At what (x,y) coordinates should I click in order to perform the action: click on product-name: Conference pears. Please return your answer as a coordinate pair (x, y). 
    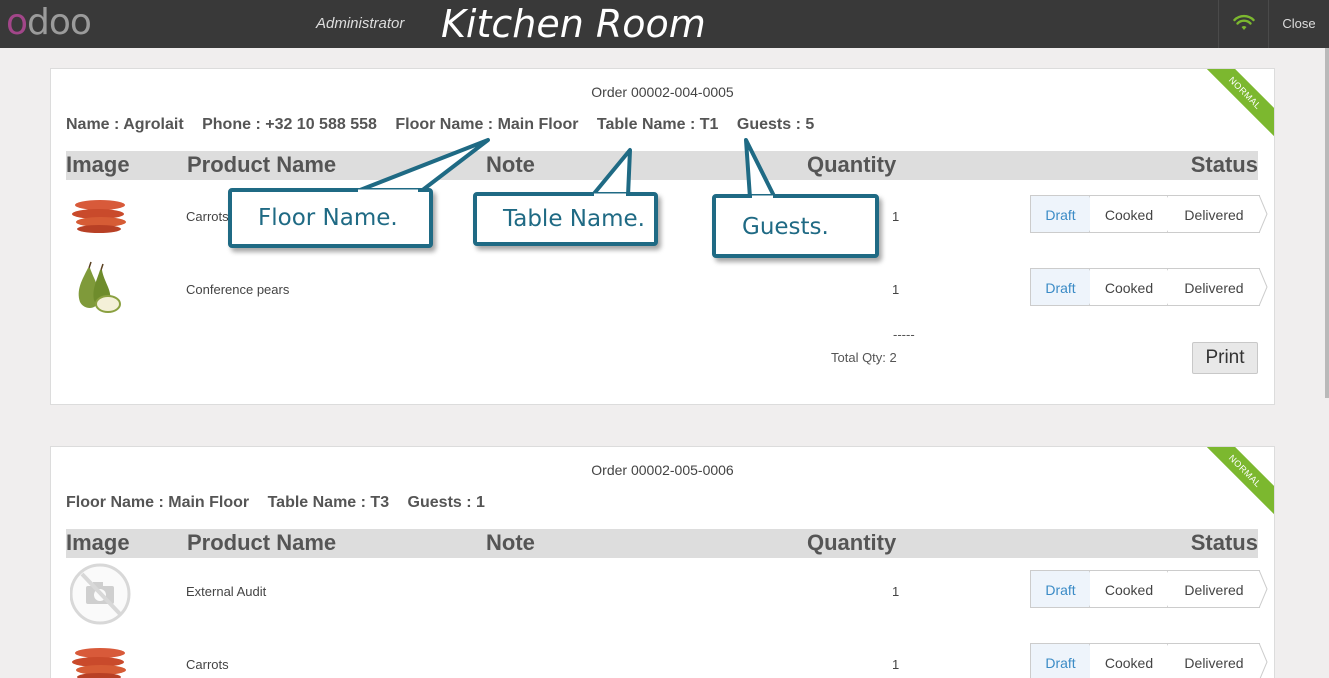
    Looking at the image, I should click on (238, 289).